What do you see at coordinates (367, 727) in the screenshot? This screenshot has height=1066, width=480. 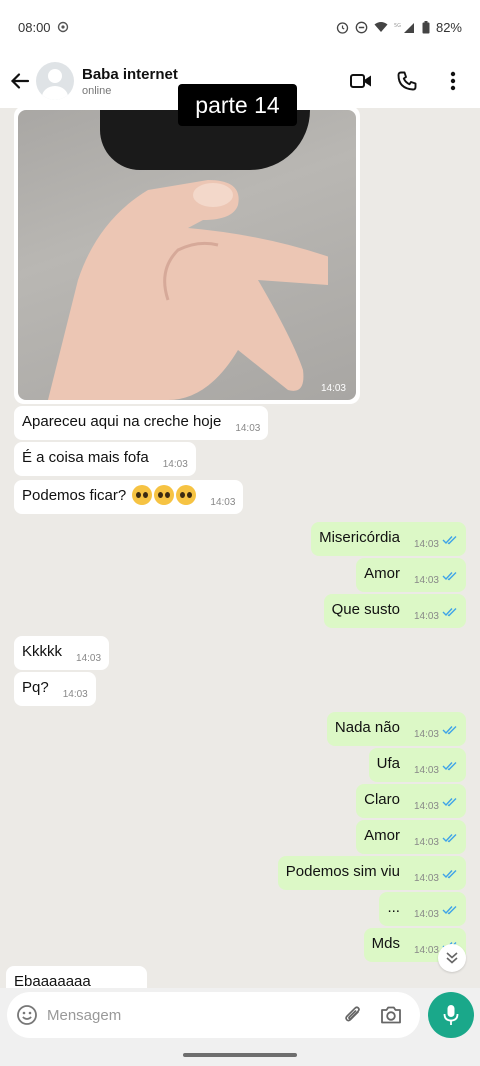 I see `message-text: Nada não` at bounding box center [367, 727].